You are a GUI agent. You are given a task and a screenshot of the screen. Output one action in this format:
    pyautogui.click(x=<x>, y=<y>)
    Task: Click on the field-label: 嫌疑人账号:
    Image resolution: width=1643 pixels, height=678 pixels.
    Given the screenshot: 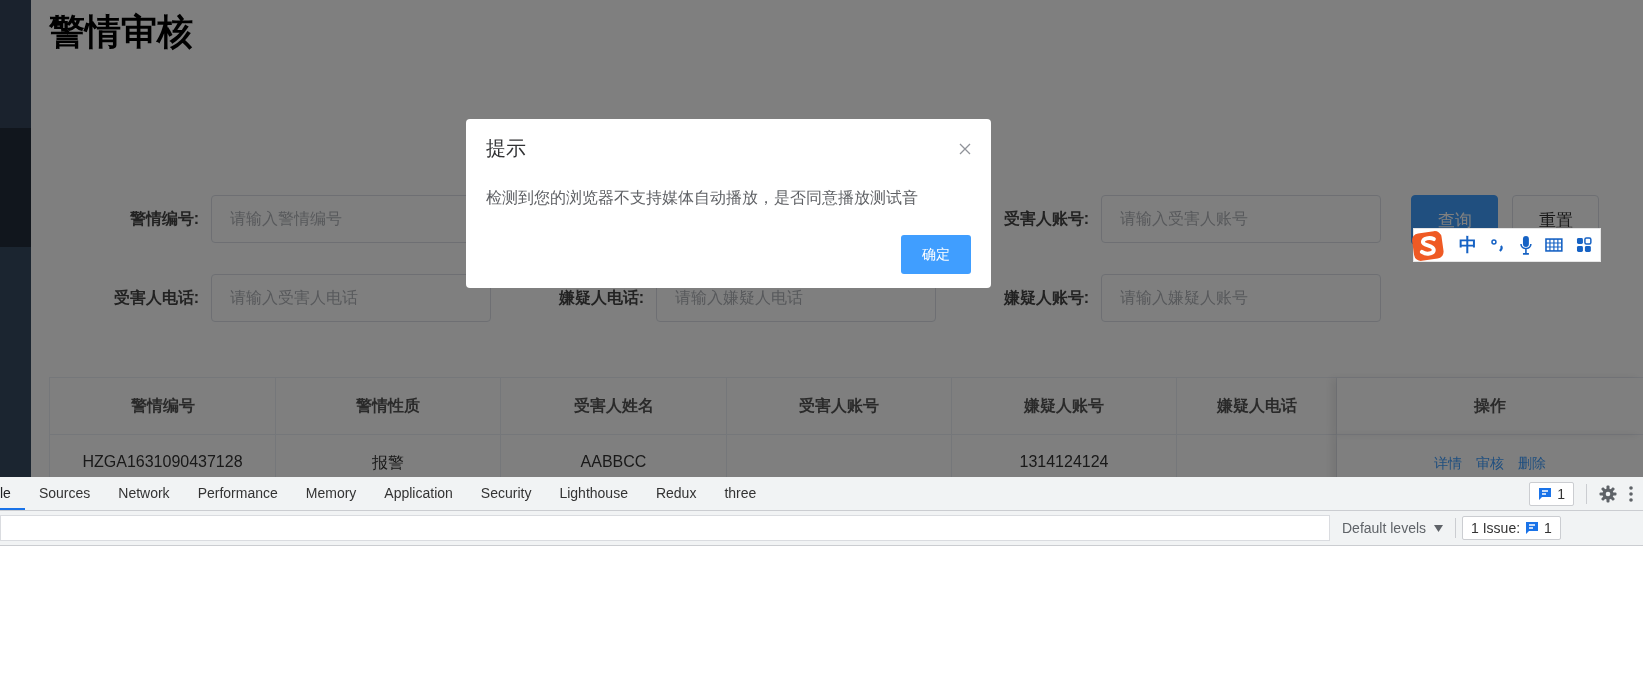 What is the action you would take?
    pyautogui.click(x=1045, y=297)
    